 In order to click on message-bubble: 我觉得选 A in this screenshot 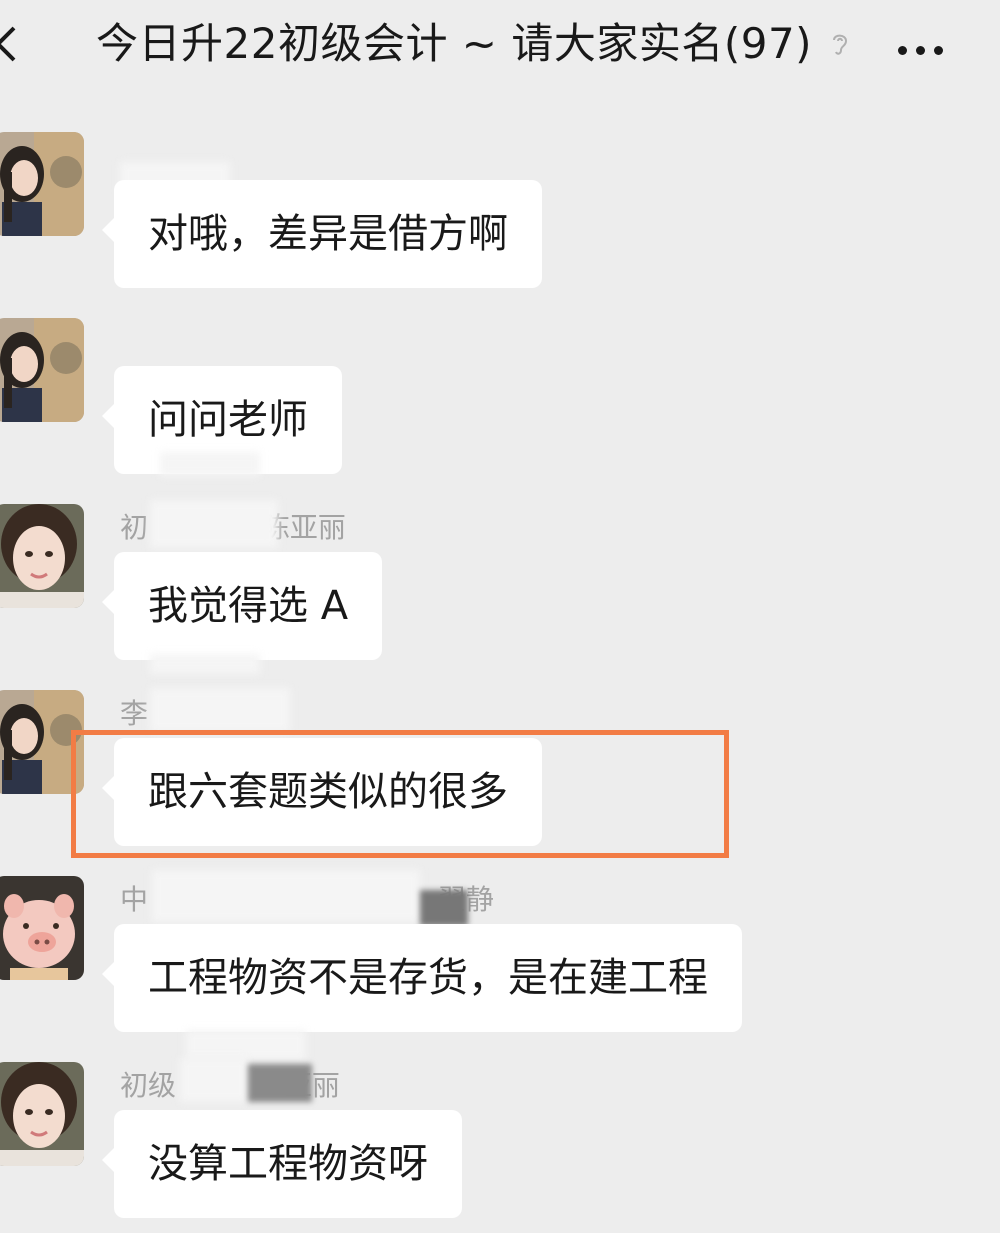, I will do `click(242, 606)`.